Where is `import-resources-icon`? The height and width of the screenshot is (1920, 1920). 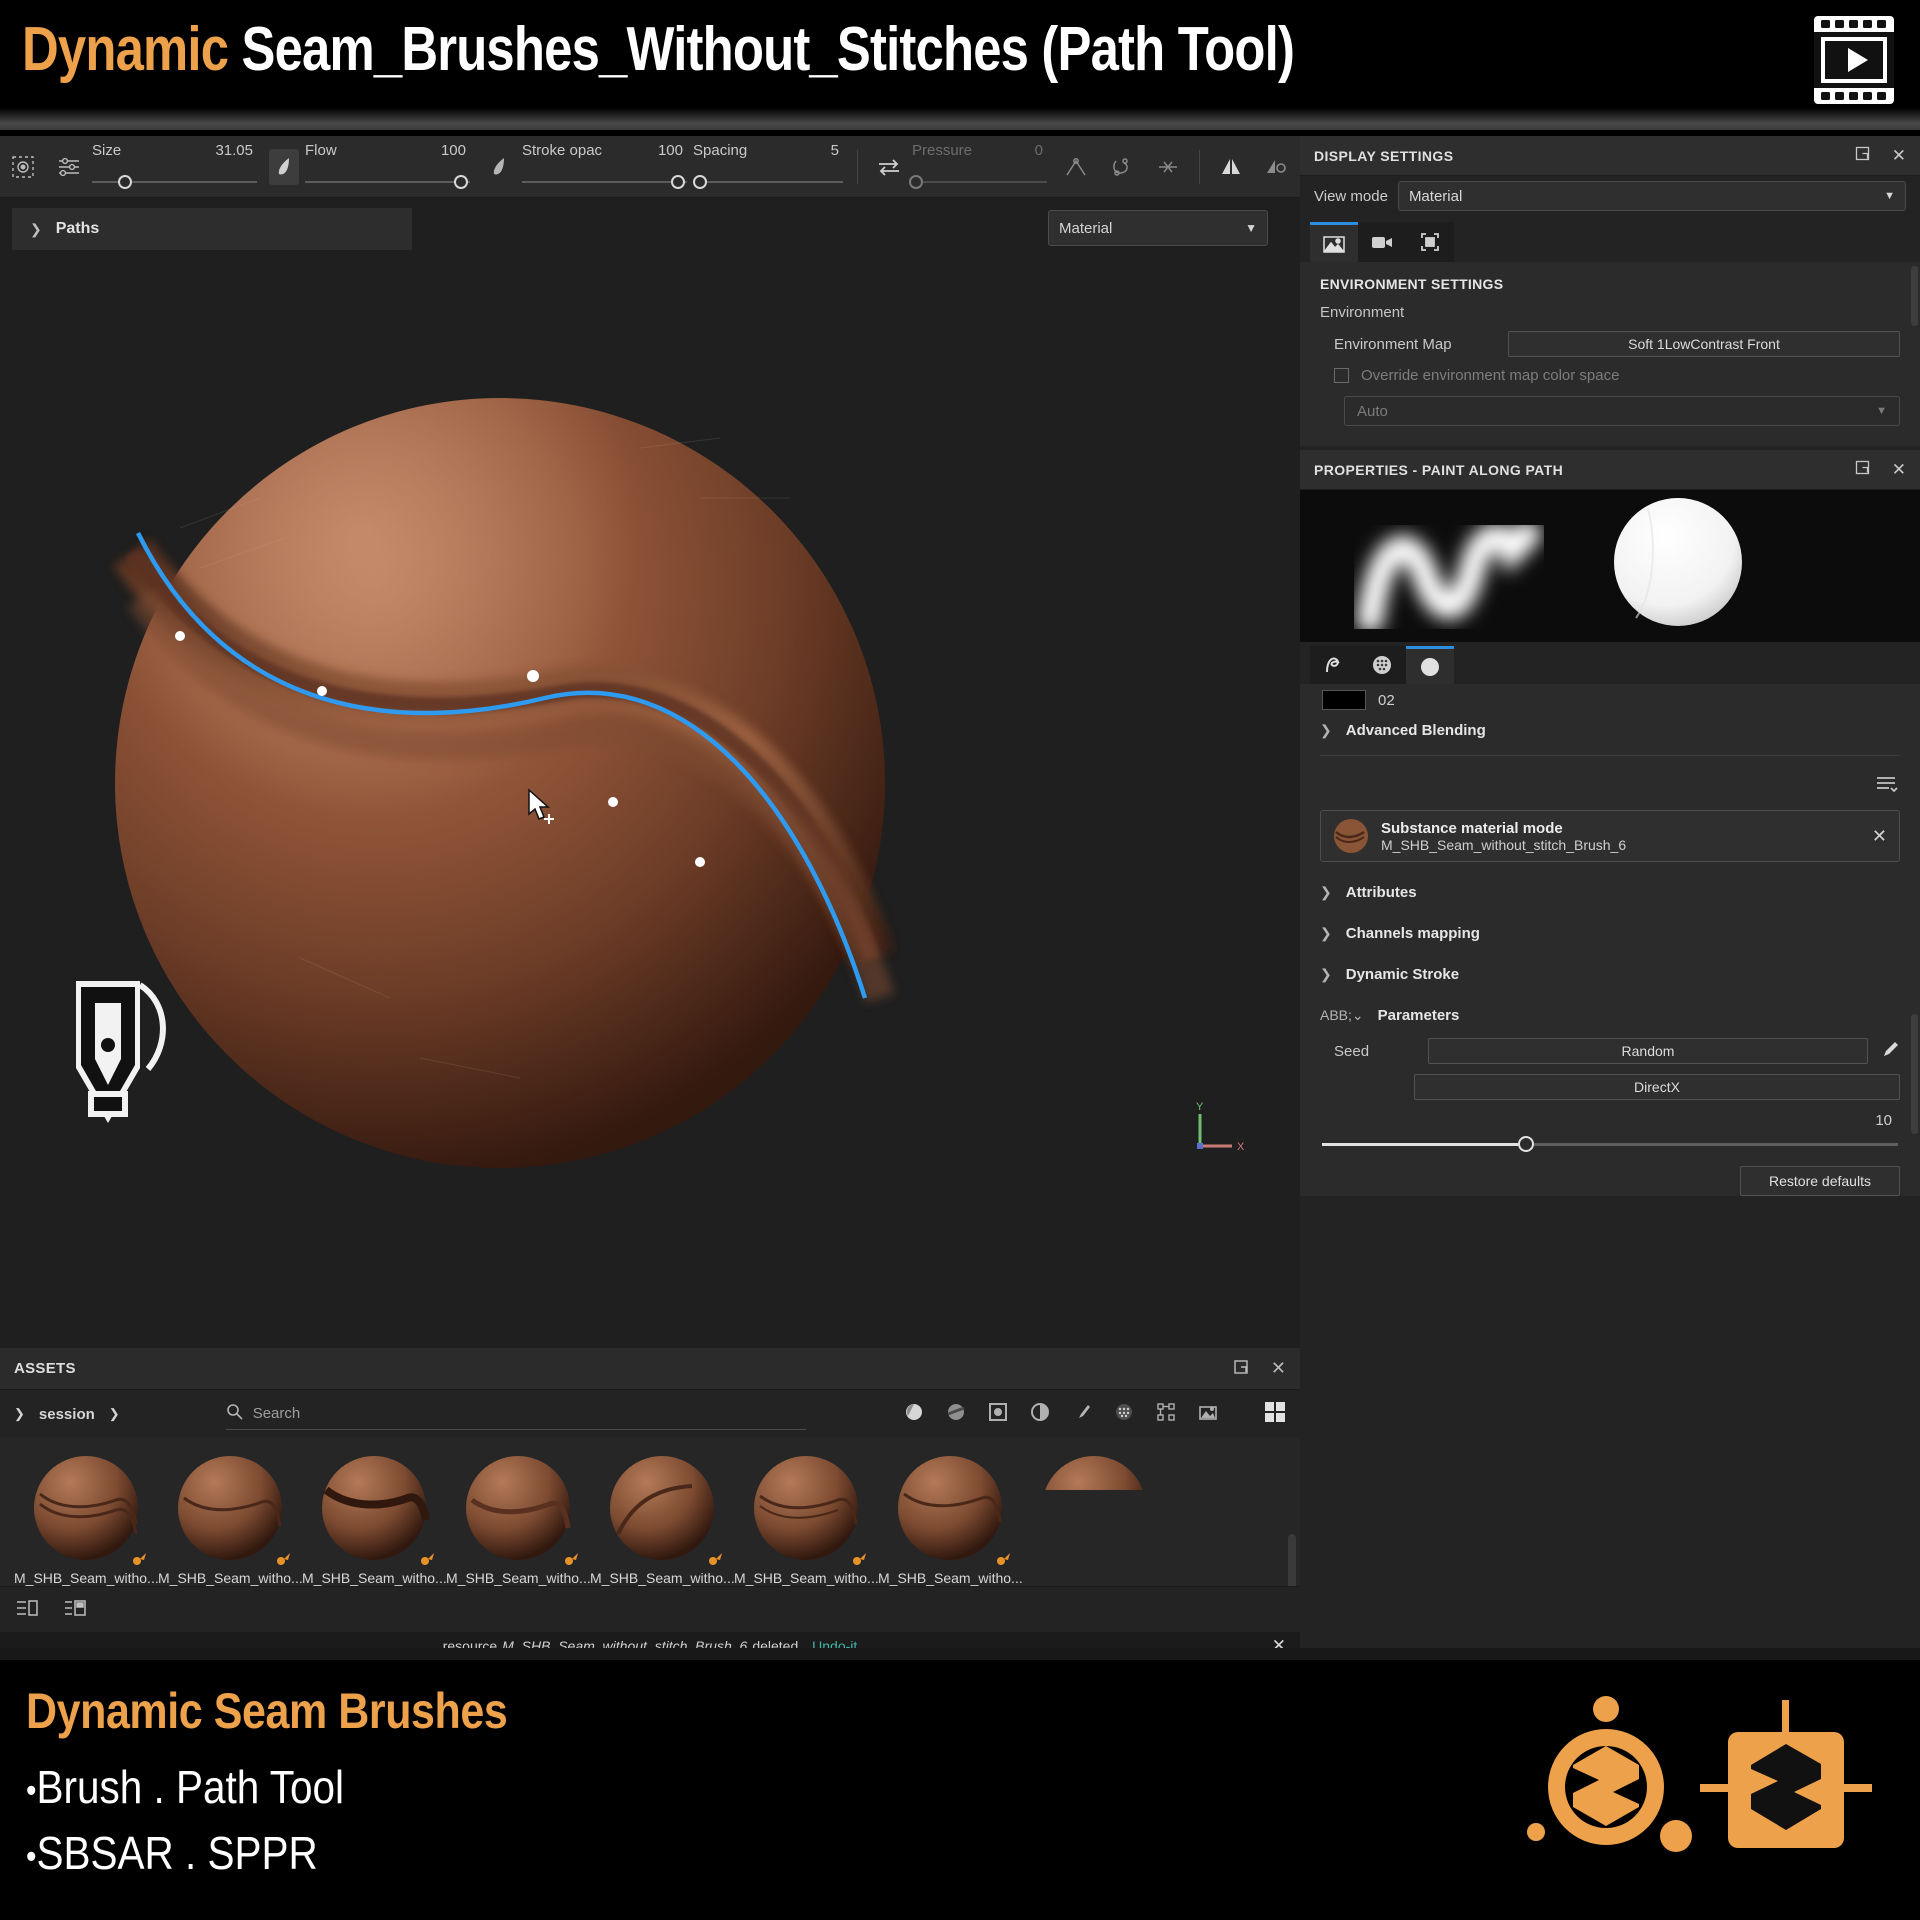 import-resources-icon is located at coordinates (27, 1610).